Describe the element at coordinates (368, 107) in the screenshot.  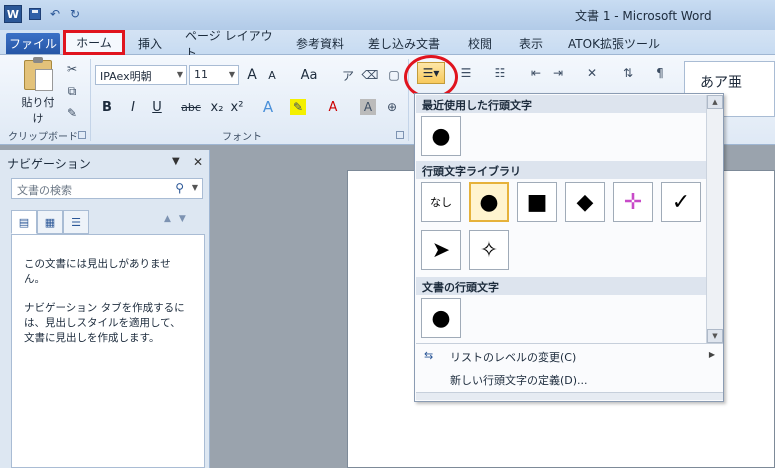
I see `character-shading-icon: A` at that location.